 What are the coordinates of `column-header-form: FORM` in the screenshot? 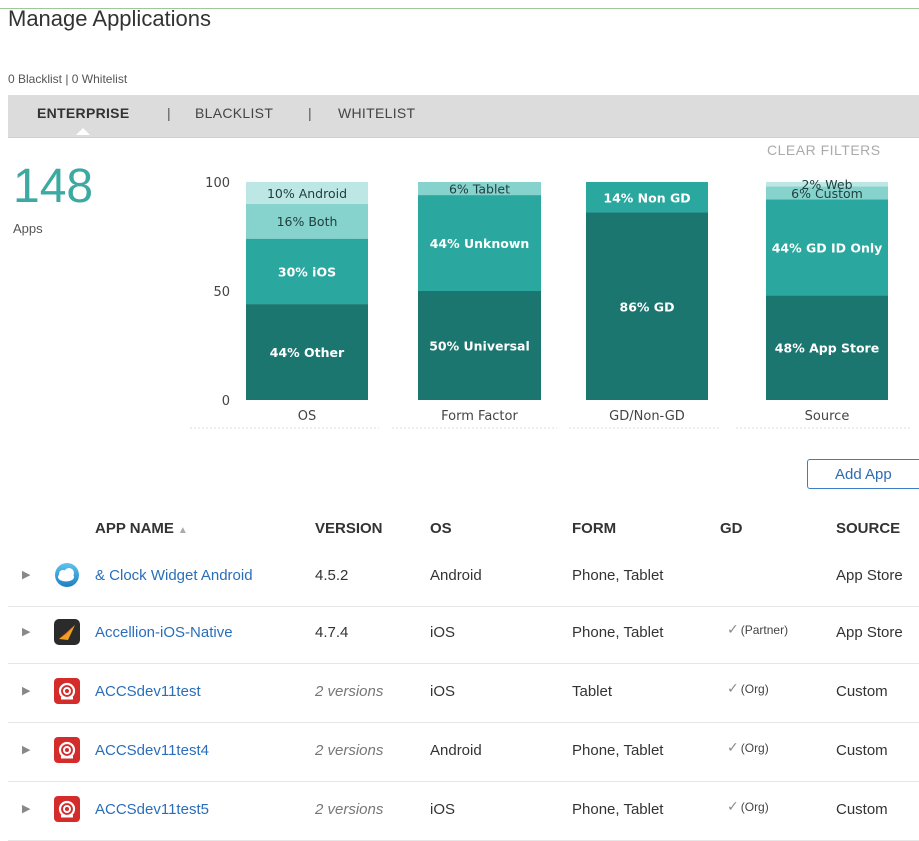 It's located at (594, 528).